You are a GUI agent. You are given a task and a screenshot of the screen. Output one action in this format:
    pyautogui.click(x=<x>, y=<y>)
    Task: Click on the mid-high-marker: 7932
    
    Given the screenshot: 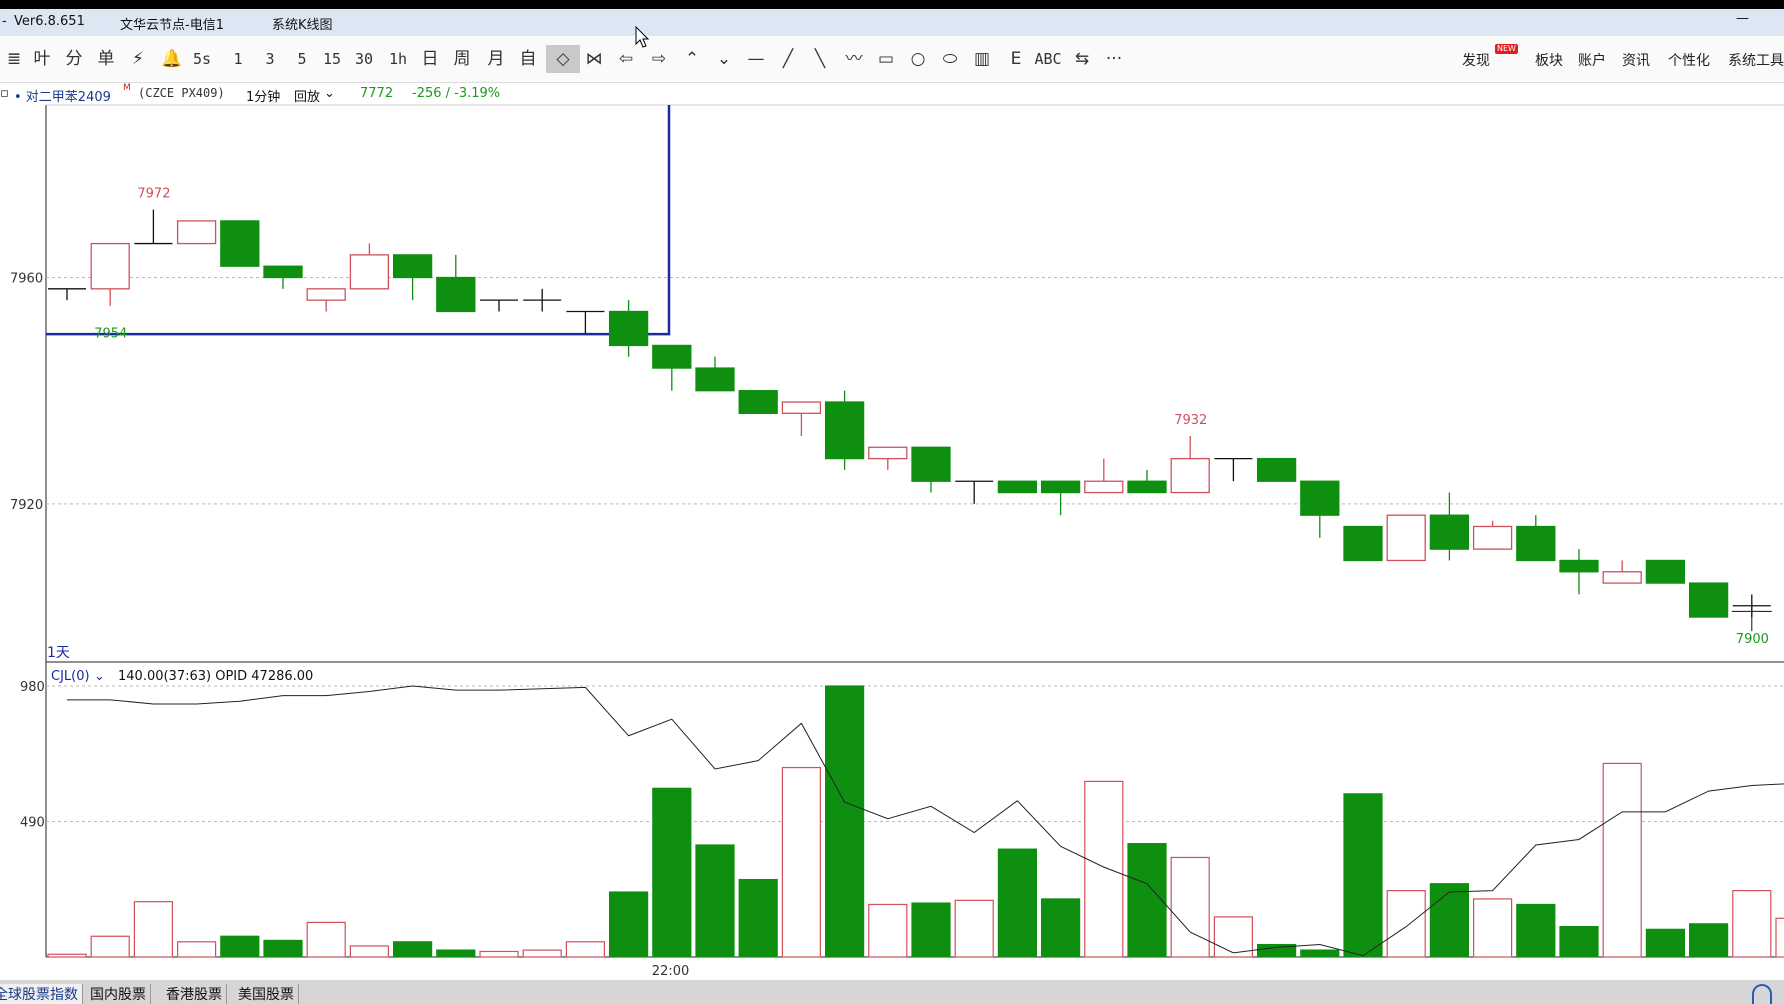 What is the action you would take?
    pyautogui.click(x=1190, y=420)
    